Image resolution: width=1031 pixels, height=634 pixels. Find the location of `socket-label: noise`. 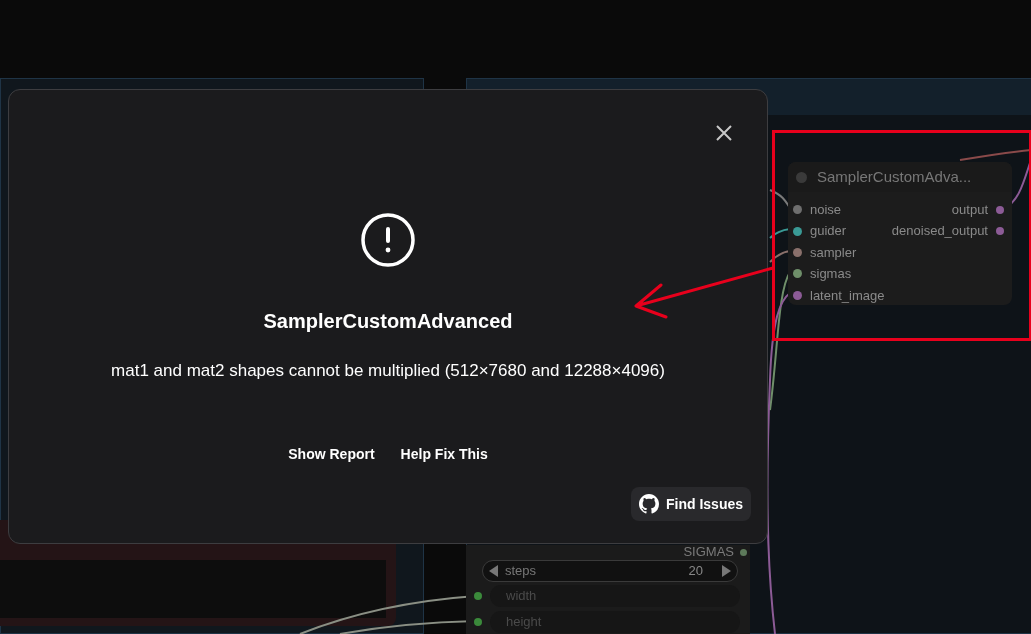

socket-label: noise is located at coordinates (826, 209).